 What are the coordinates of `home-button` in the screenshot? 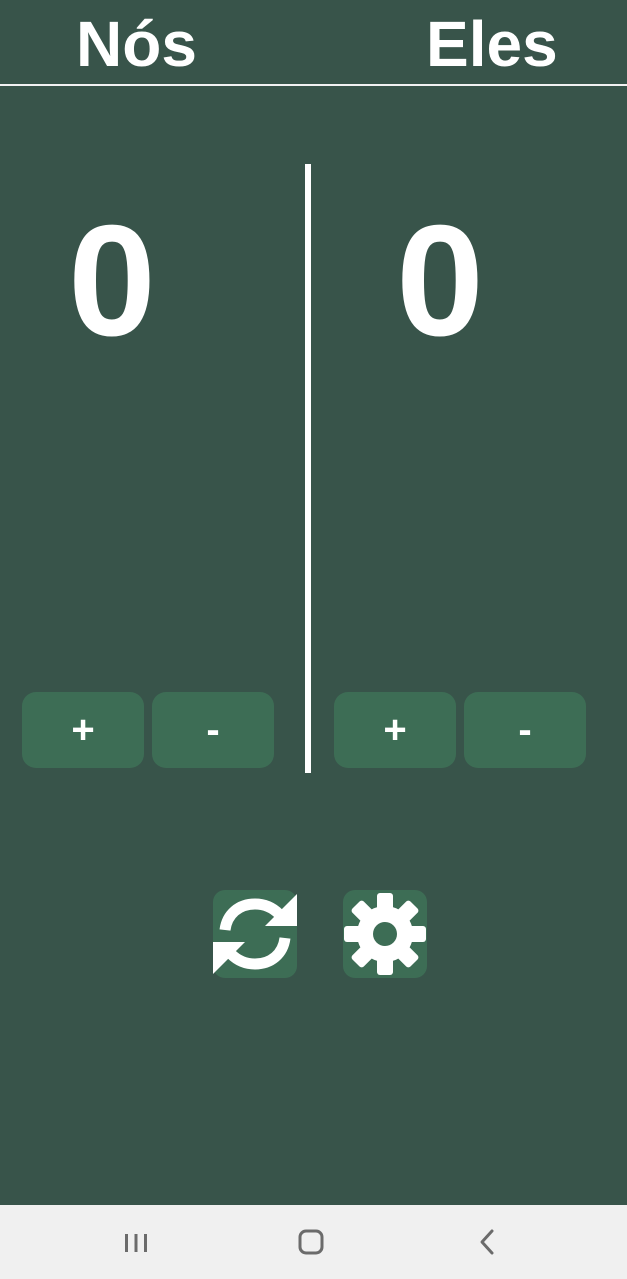 It's located at (311, 1242).